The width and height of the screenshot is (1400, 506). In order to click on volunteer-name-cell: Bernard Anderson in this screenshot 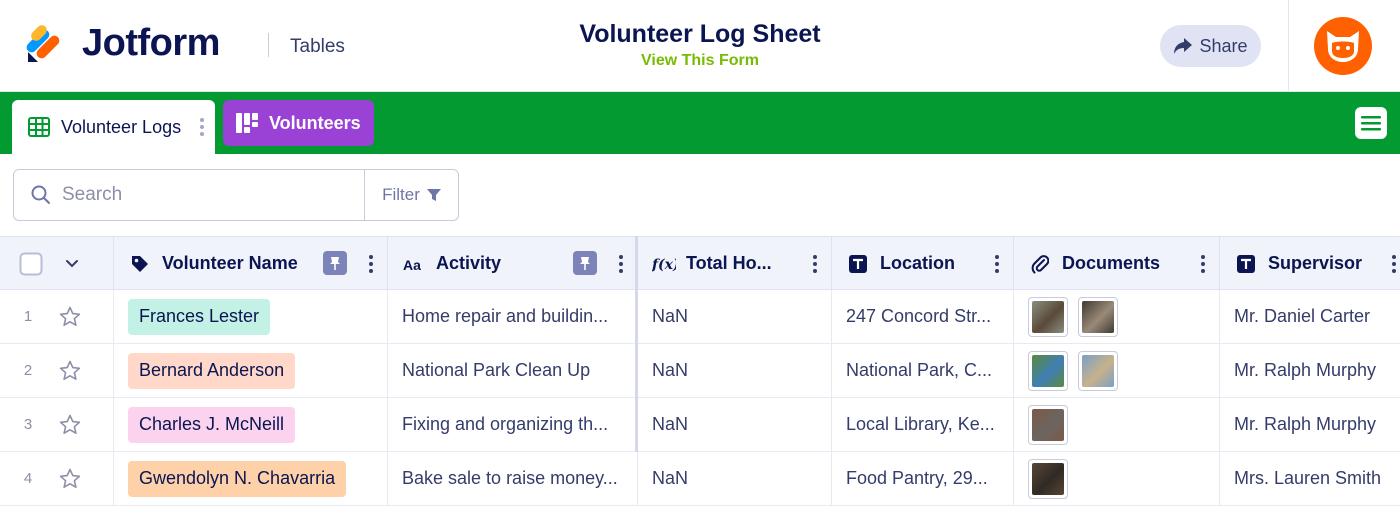, I will do `click(251, 370)`.